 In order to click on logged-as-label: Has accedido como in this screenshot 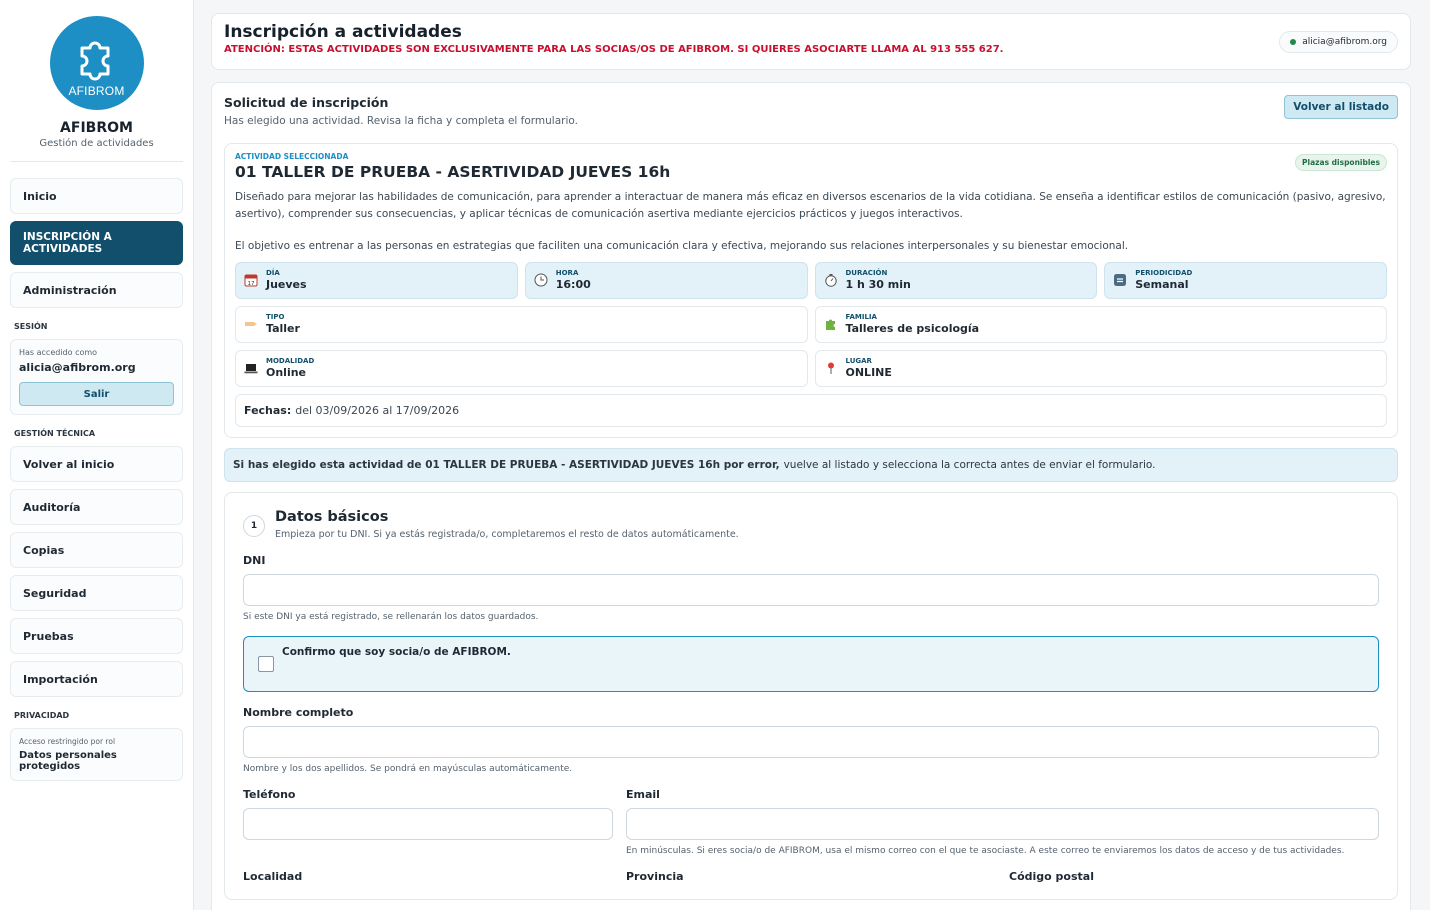, I will do `click(58, 352)`.